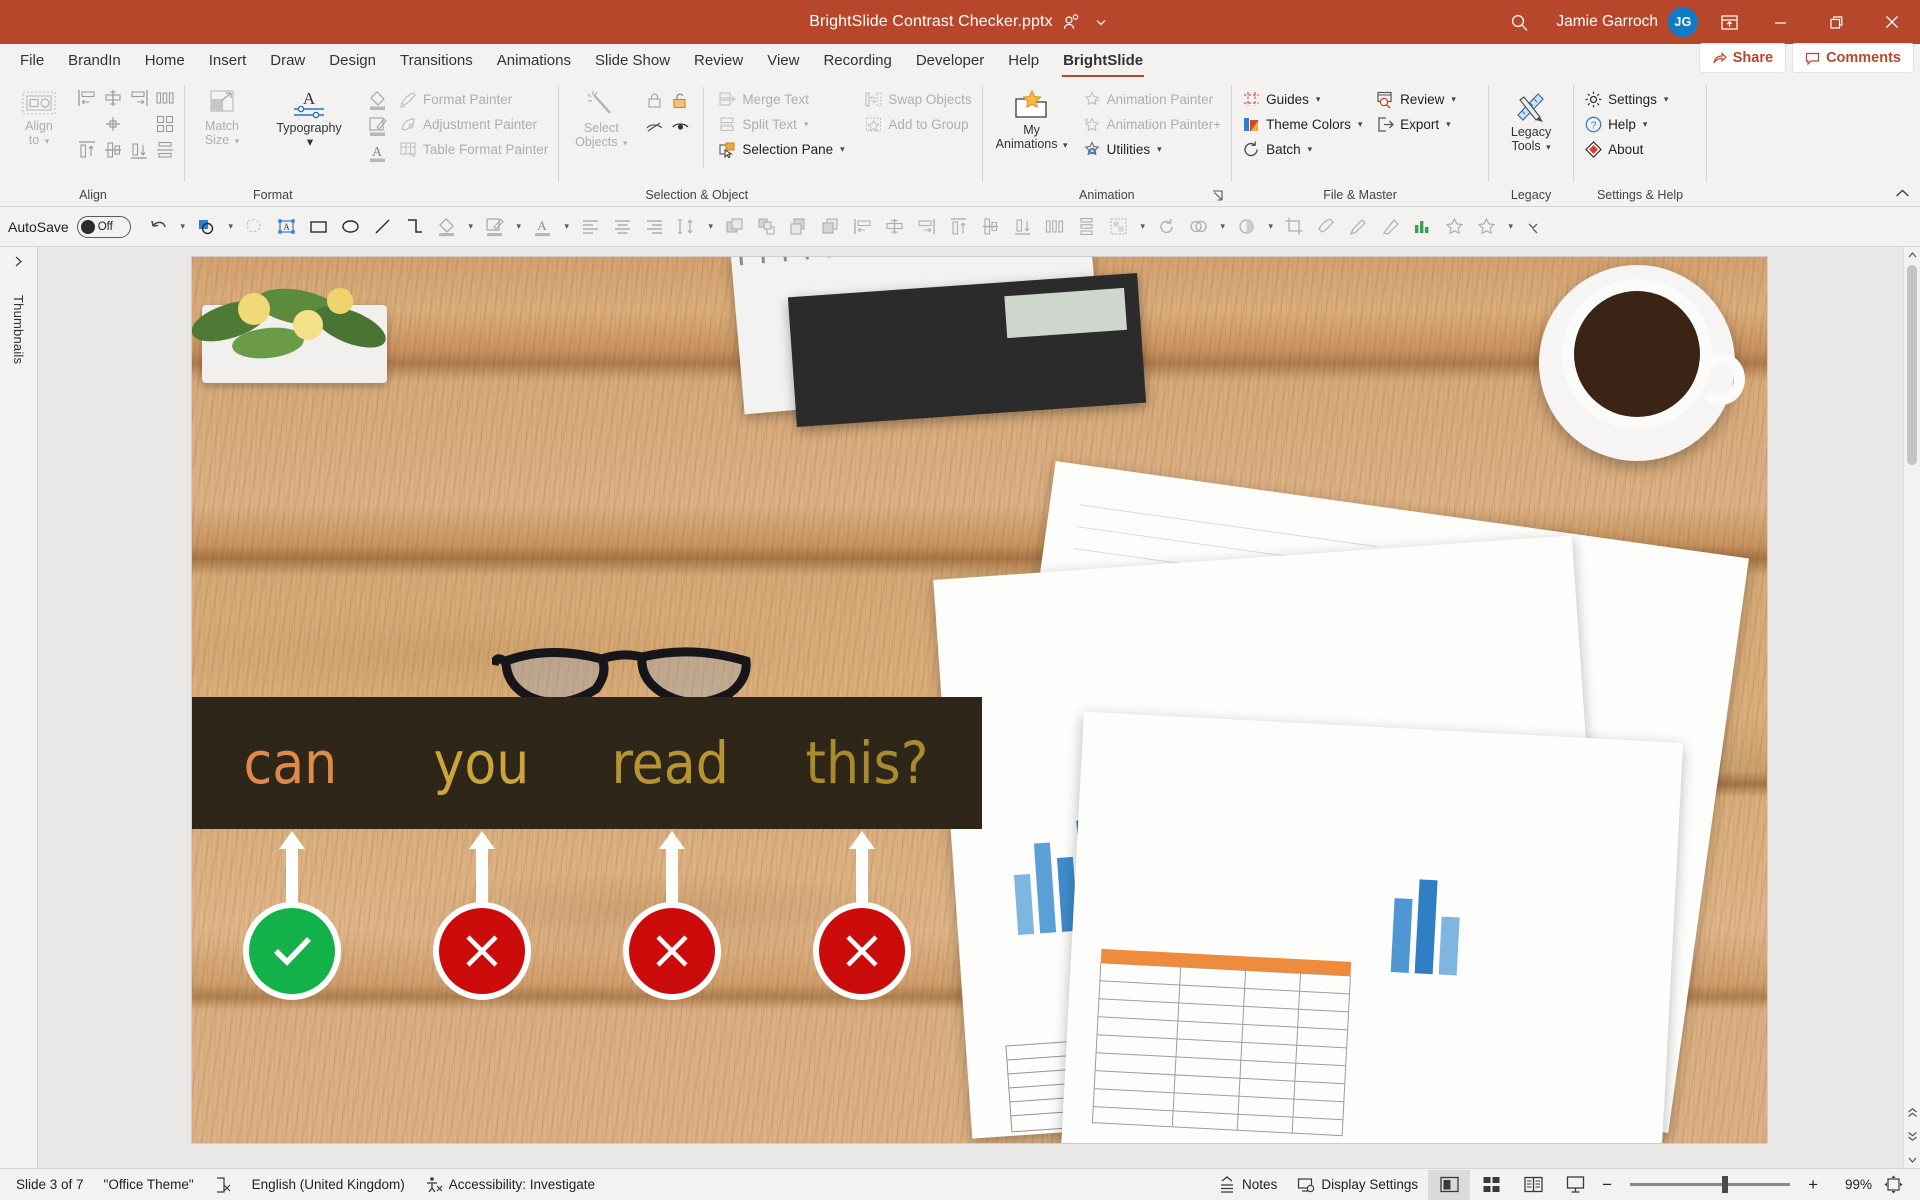 The image size is (1920, 1200). I want to click on tab-view: View, so click(783, 63).